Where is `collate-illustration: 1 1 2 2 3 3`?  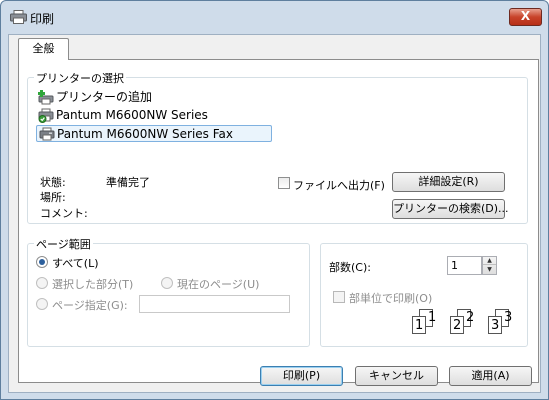
collate-illustration: 1 1 2 2 3 3 is located at coordinates (464, 324).